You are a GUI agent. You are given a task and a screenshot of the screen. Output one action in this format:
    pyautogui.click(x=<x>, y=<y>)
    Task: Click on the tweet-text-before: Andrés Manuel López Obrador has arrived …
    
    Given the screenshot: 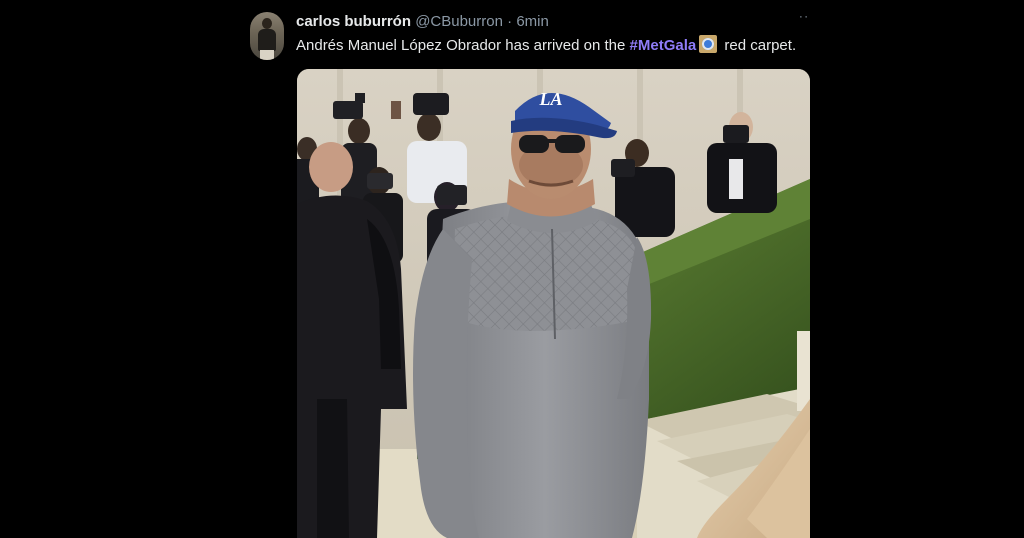 What is the action you would take?
    pyautogui.click(x=463, y=45)
    